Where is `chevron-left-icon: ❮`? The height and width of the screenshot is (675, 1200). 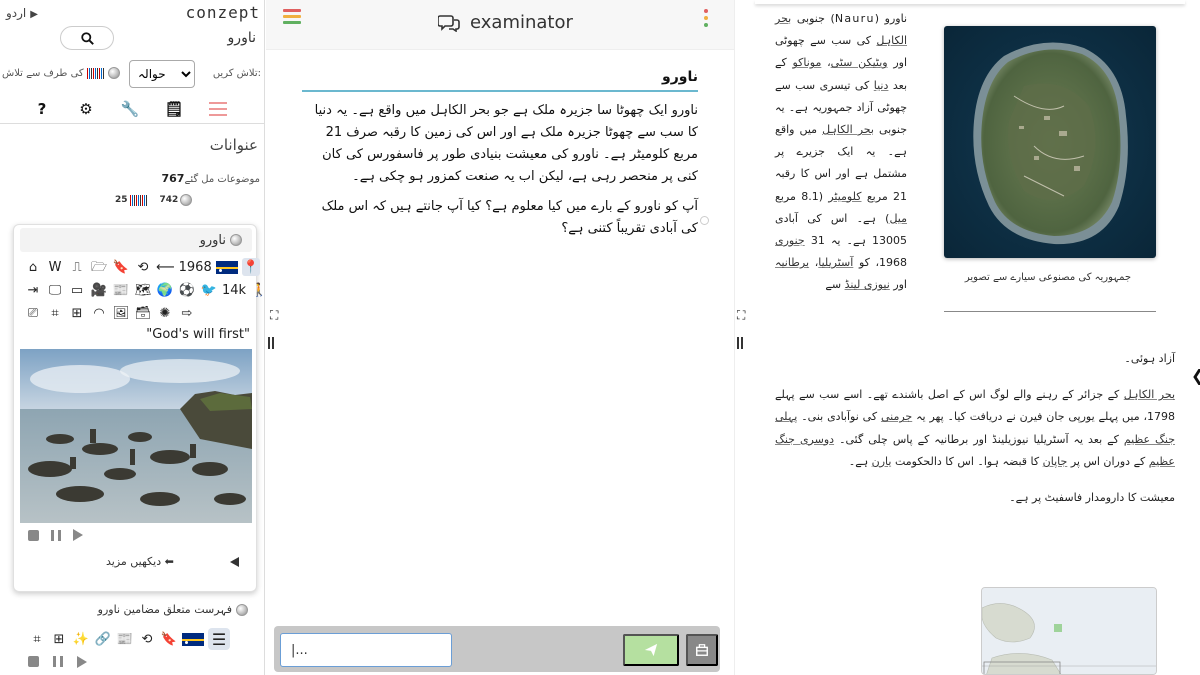
chevron-left-icon: ❮ is located at coordinates (1195, 375).